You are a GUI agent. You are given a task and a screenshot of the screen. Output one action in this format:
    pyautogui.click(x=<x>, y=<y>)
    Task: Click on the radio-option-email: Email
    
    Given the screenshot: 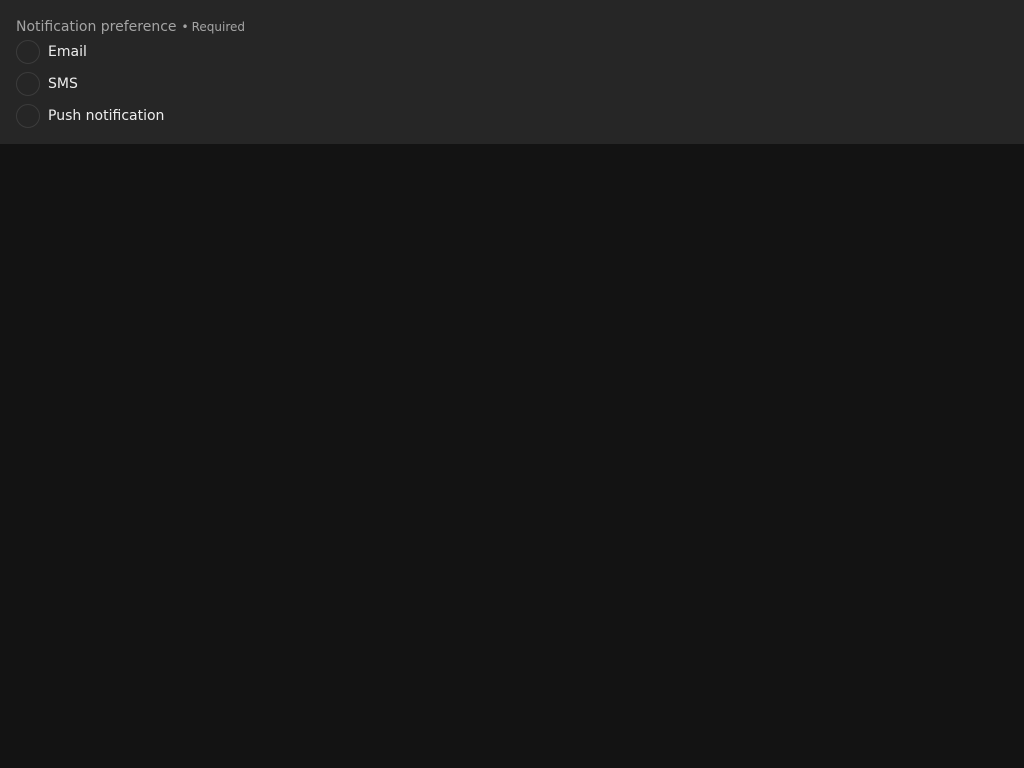 What is the action you would take?
    pyautogui.click(x=51, y=52)
    